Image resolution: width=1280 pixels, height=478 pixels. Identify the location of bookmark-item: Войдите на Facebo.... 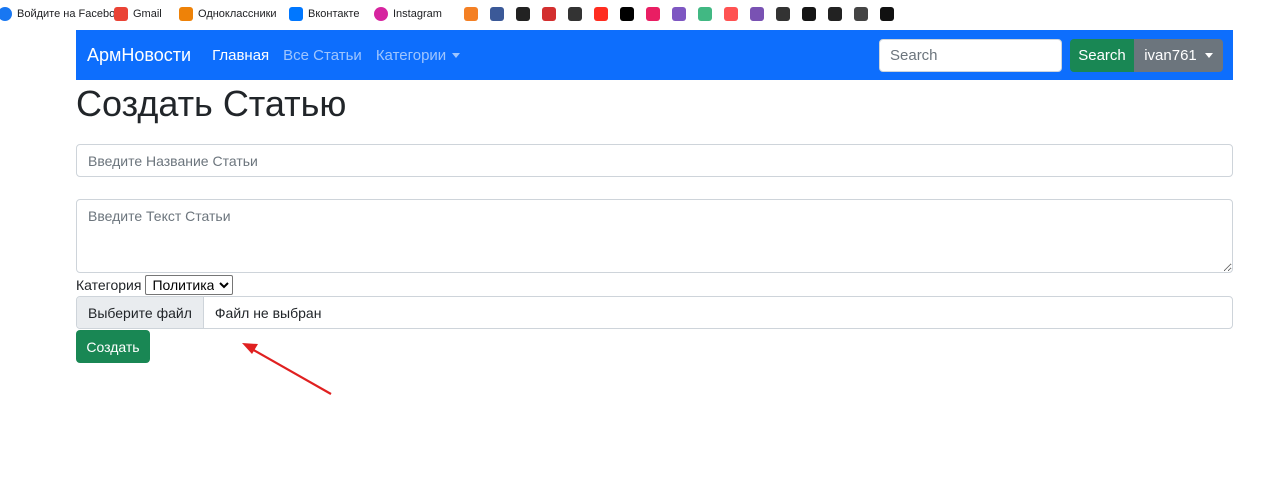
(62, 14).